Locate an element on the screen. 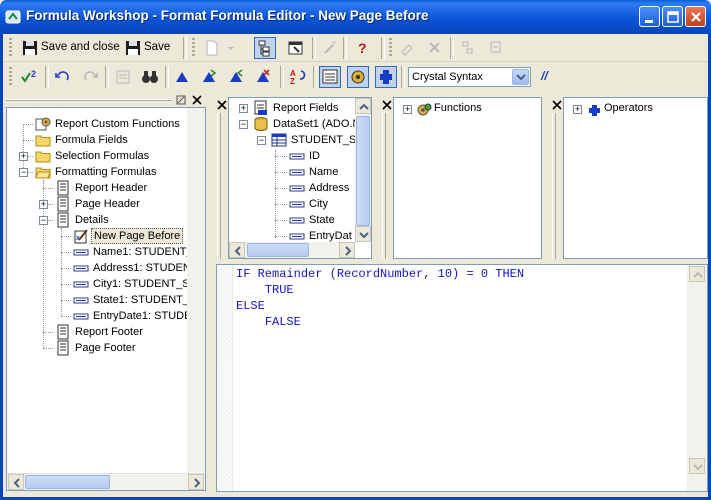 The height and width of the screenshot is (500, 711). redo-button is located at coordinates (90, 77).